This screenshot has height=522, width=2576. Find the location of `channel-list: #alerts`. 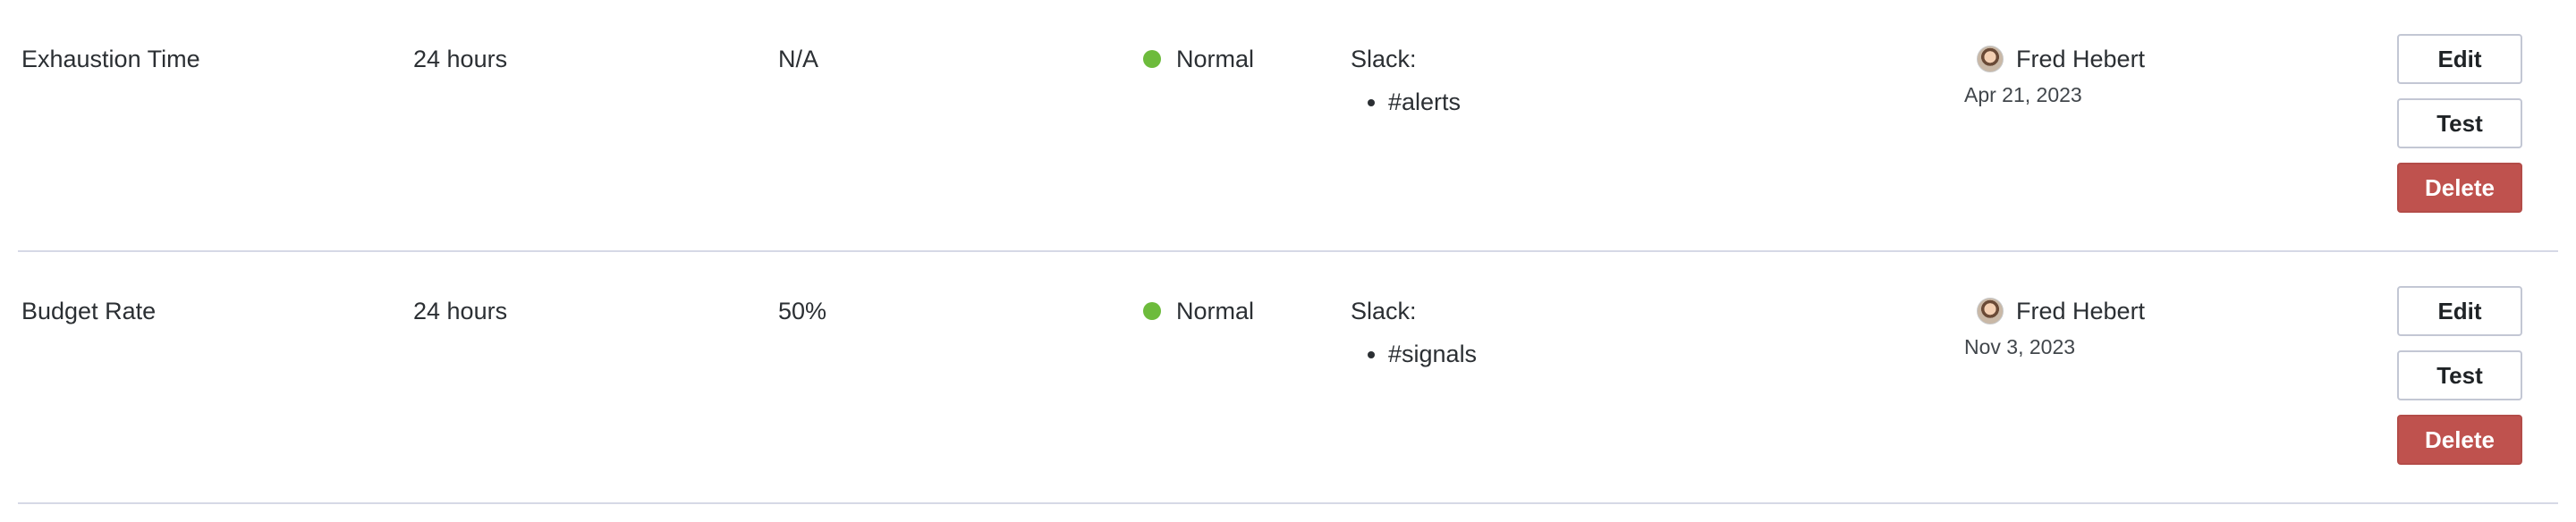

channel-list: #alerts is located at coordinates (1406, 102).